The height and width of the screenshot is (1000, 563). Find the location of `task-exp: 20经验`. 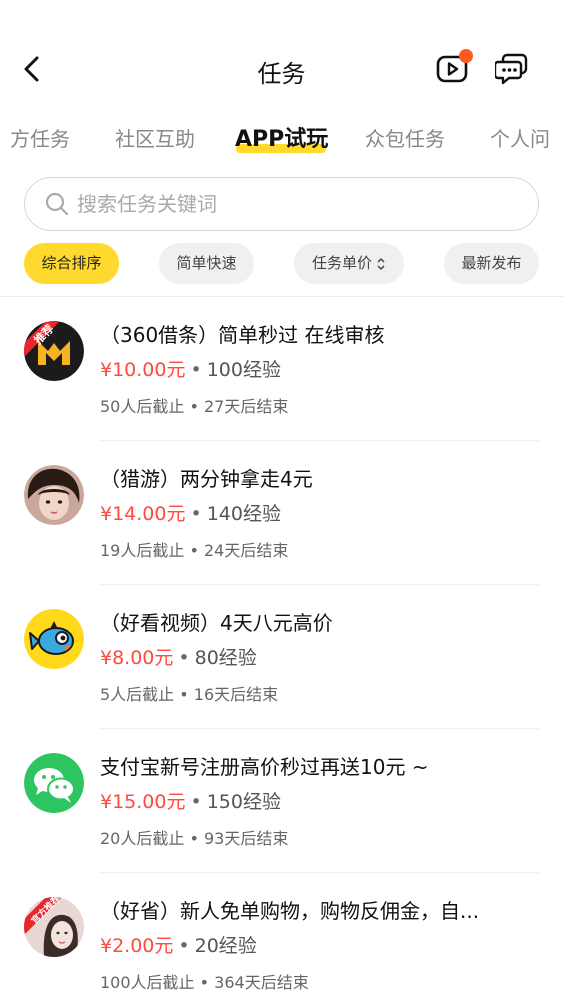

task-exp: 20经验 is located at coordinates (225, 946).